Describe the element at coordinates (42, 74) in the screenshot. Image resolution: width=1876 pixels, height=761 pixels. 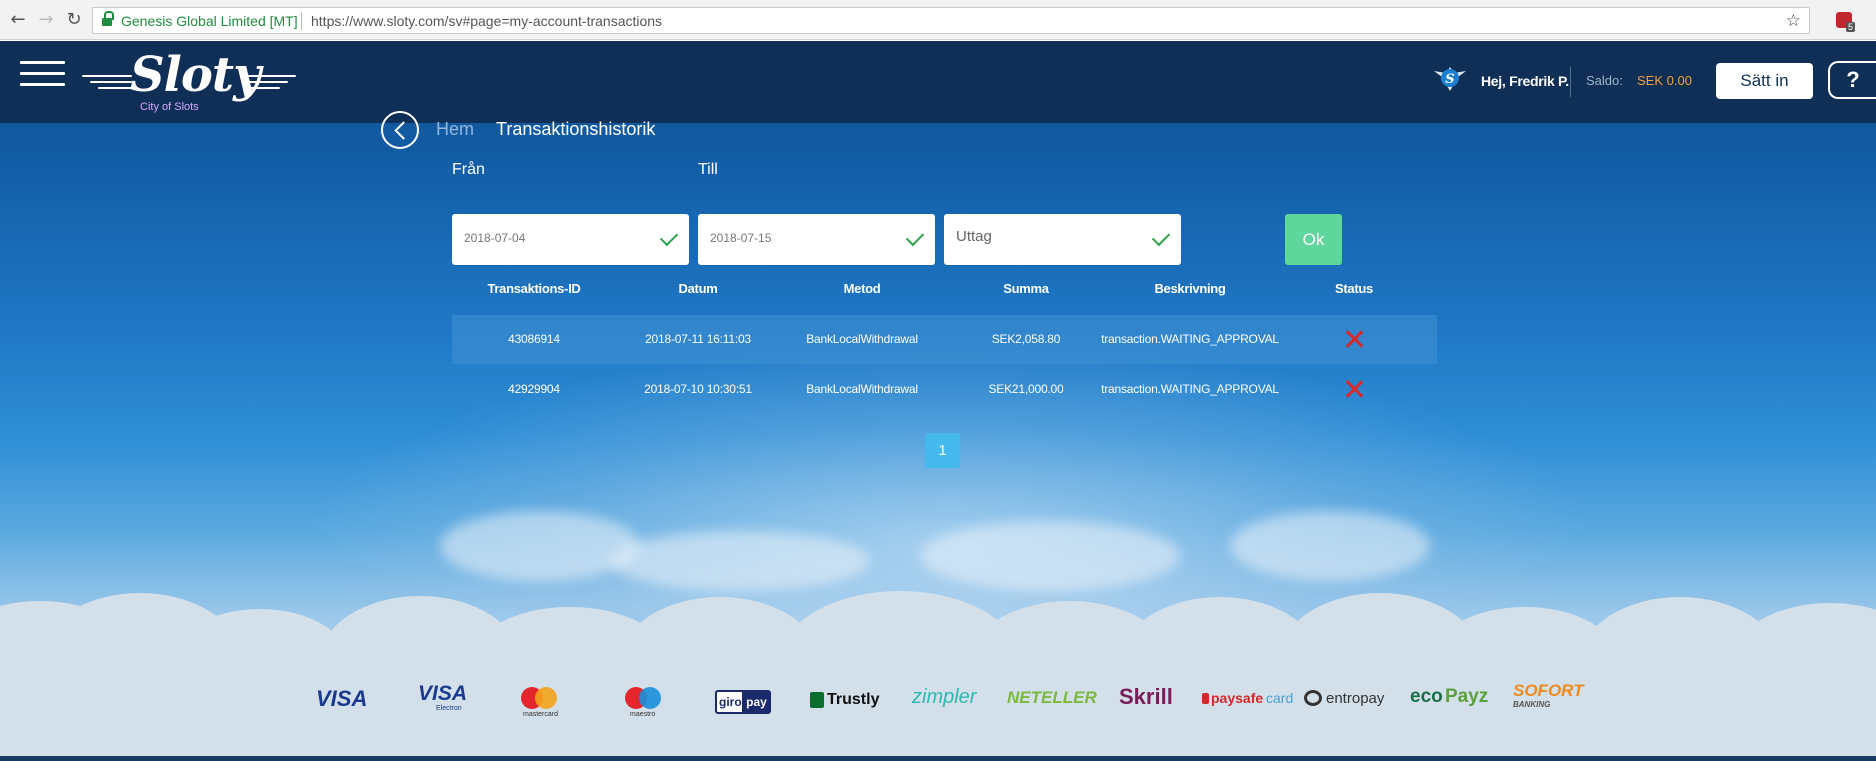
I see `hamburger-icon` at that location.